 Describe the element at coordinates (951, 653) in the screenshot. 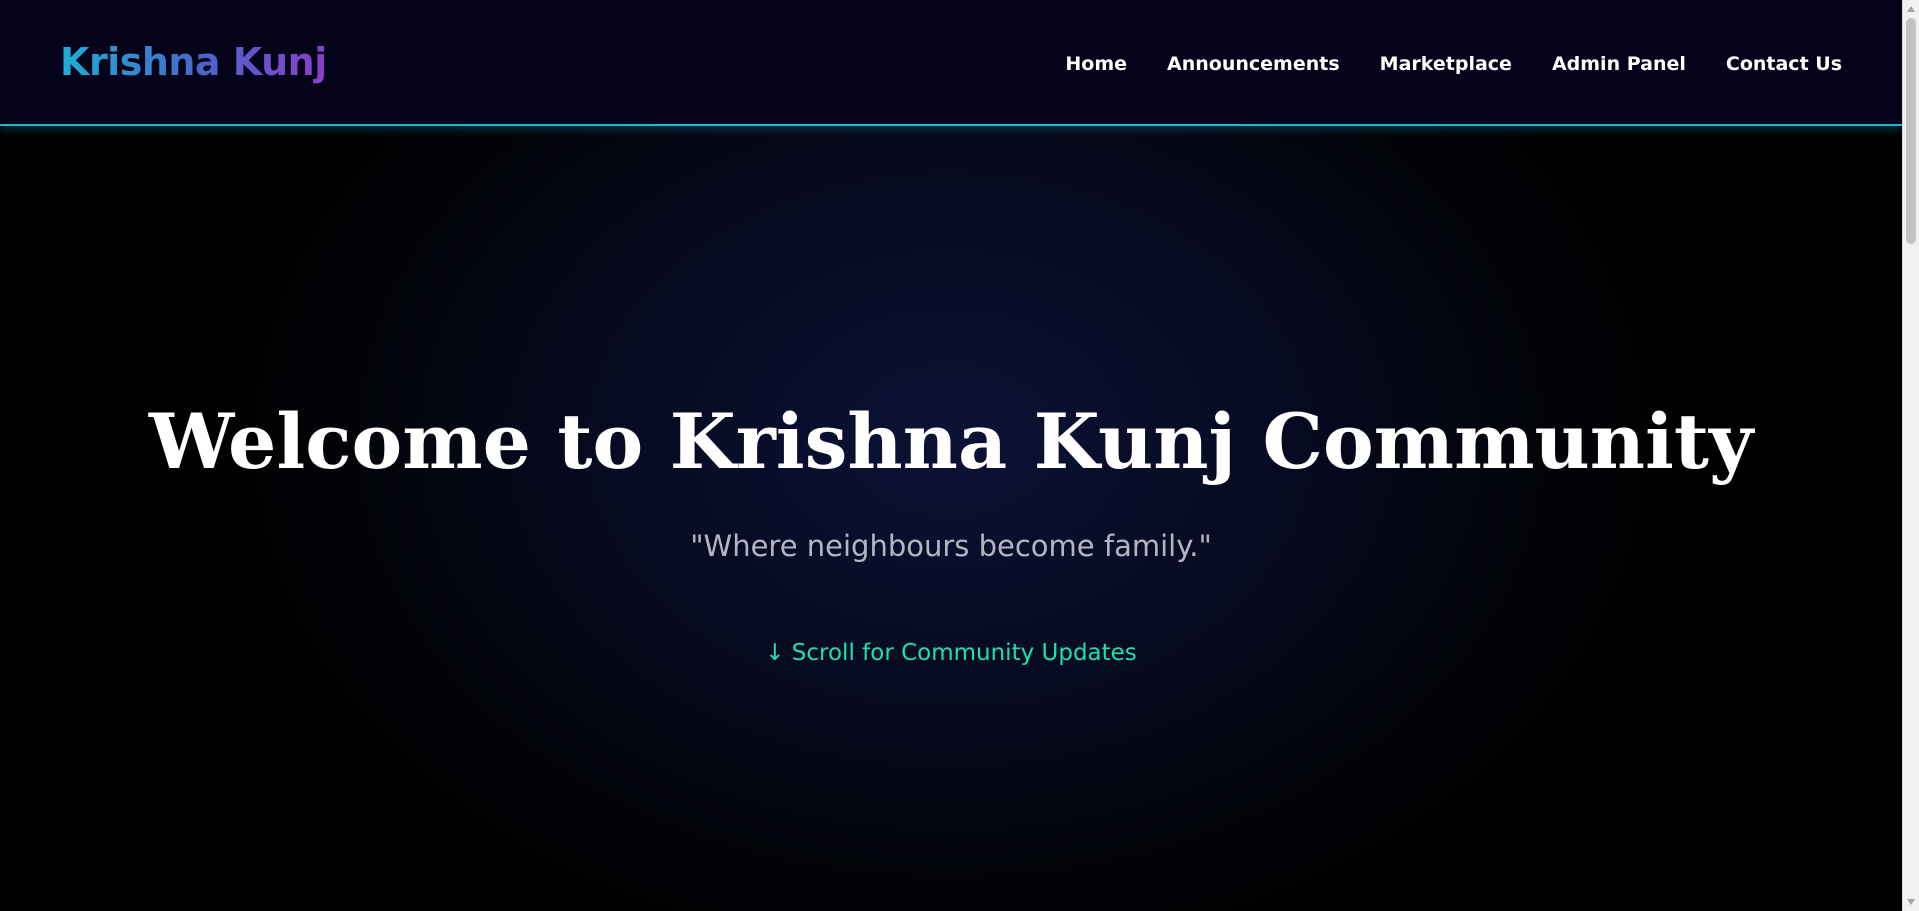

I see `scroll-updates-link: ↓ Scroll for Community Updates` at that location.